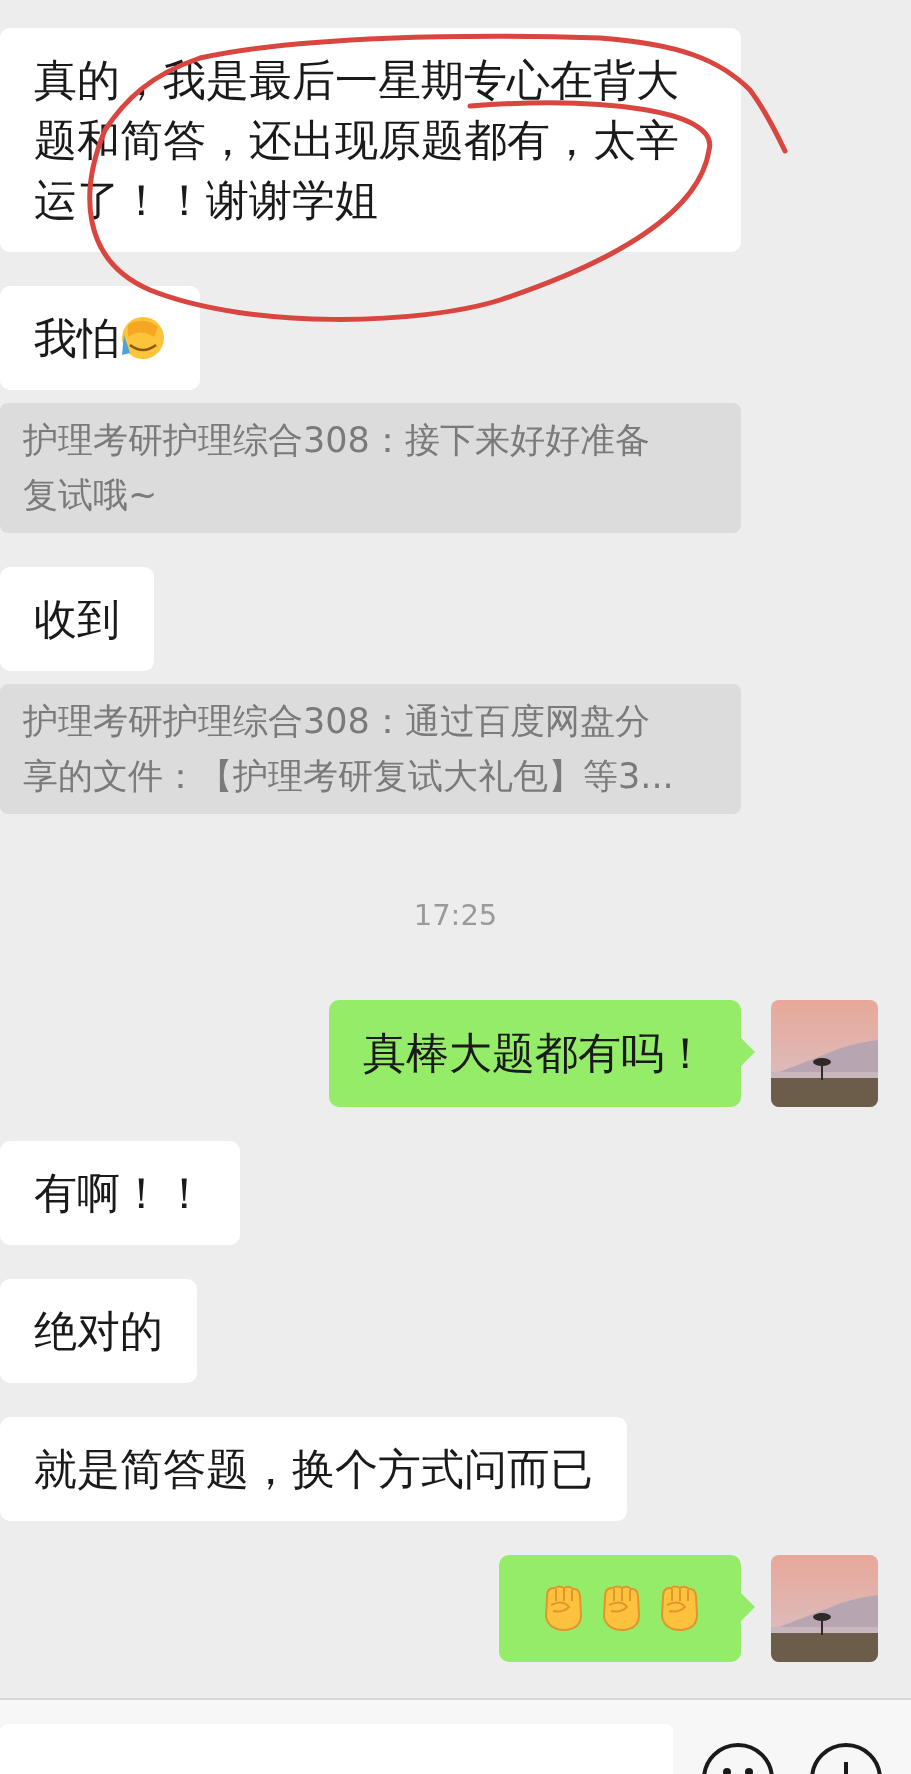 The image size is (911, 1774). Describe the element at coordinates (535, 1053) in the screenshot. I see `message-bubble: 真棒大题都有吗！` at that location.